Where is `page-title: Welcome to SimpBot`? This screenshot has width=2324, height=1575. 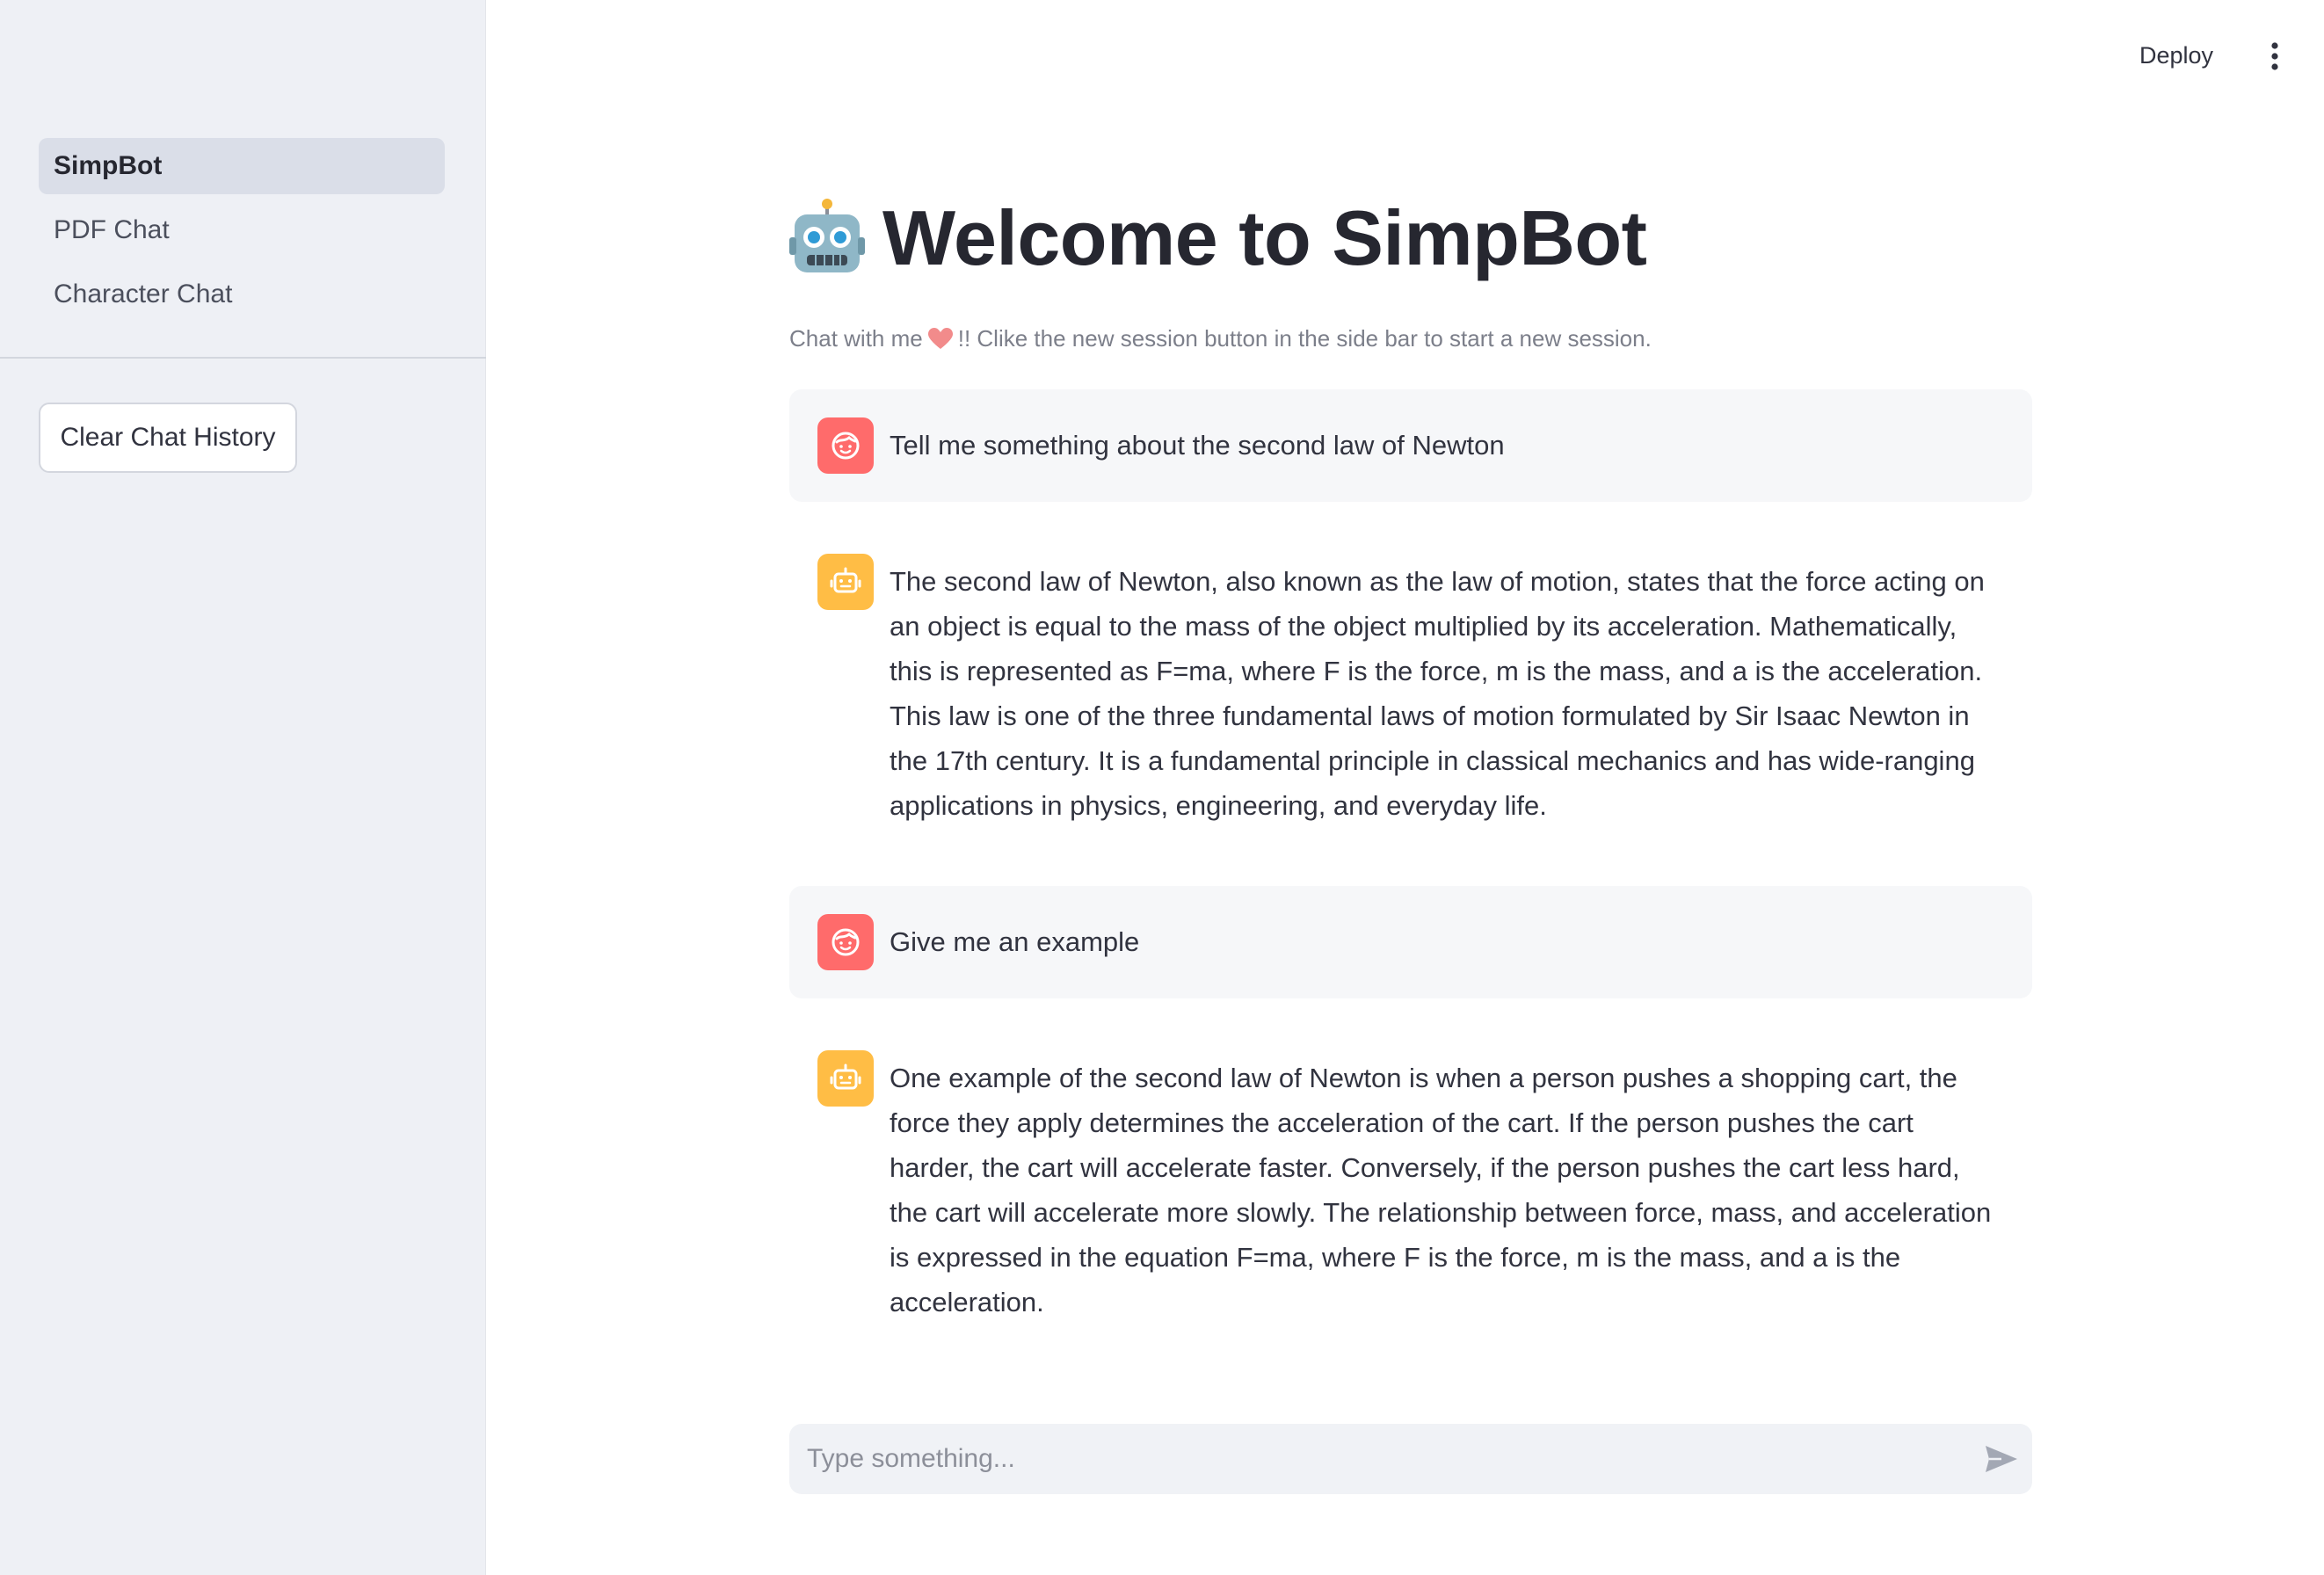
page-title: Welcome to SimpBot is located at coordinates (1264, 237).